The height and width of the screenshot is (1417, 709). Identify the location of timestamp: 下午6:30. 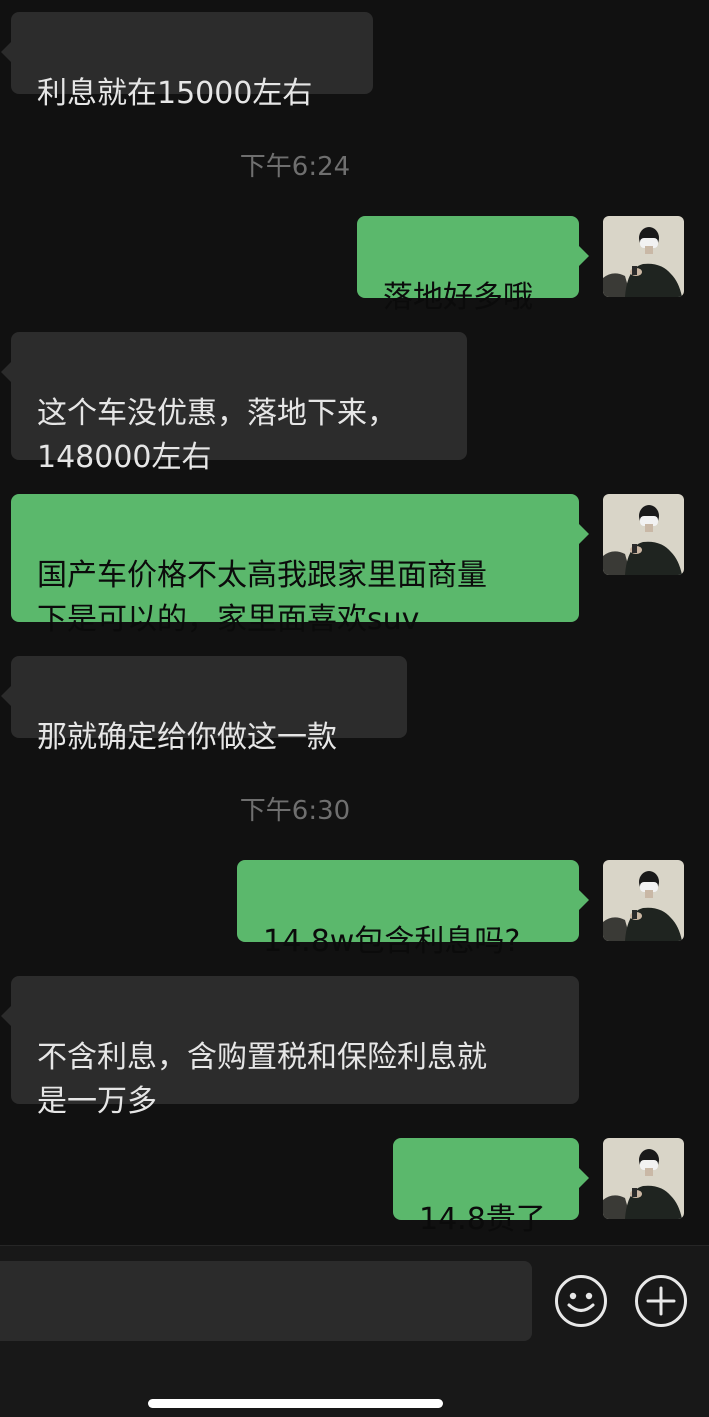
(295, 811).